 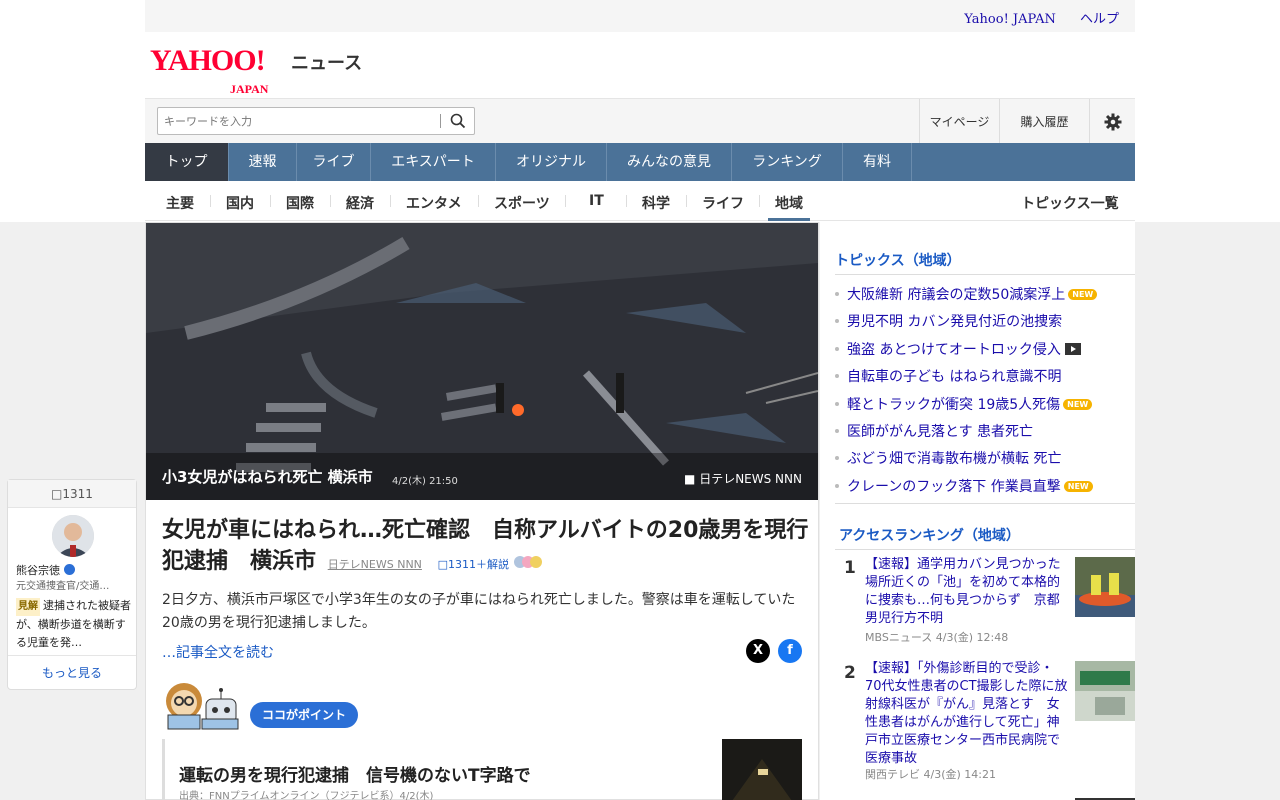 What do you see at coordinates (334, 162) in the screenshot?
I see `nav-live: ライブ` at bounding box center [334, 162].